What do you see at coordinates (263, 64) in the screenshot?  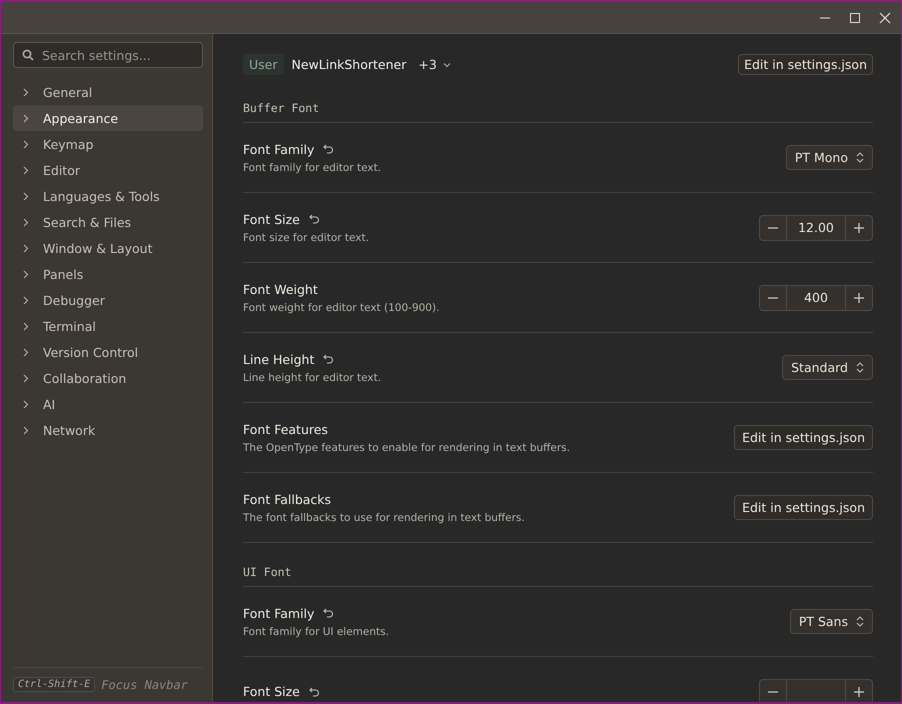 I see `scope-tab: User` at bounding box center [263, 64].